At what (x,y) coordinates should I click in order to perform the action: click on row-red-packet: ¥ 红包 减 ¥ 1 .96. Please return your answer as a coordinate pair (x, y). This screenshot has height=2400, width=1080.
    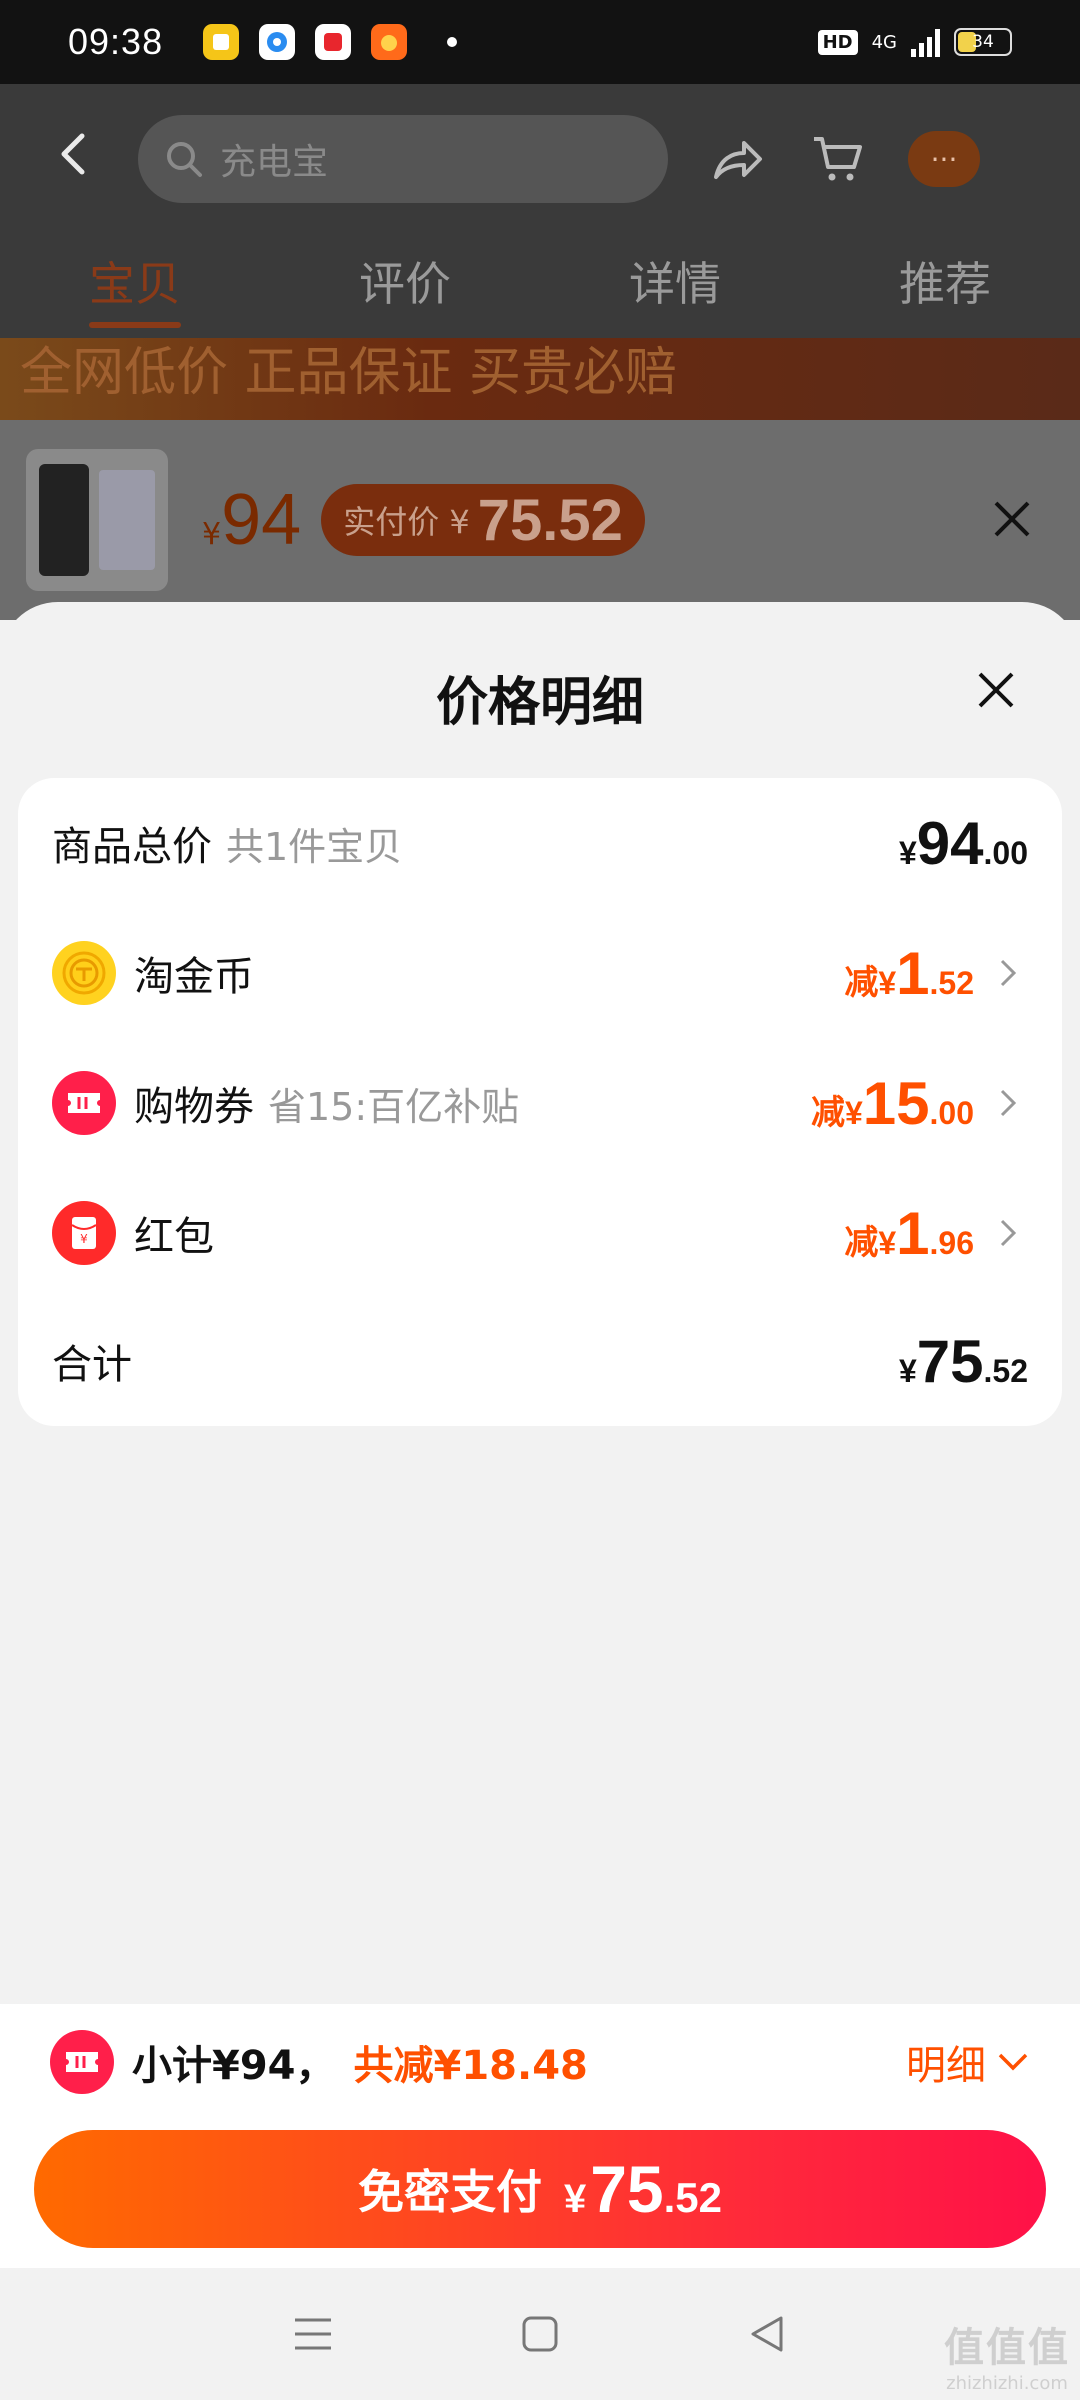
    Looking at the image, I should click on (540, 1233).